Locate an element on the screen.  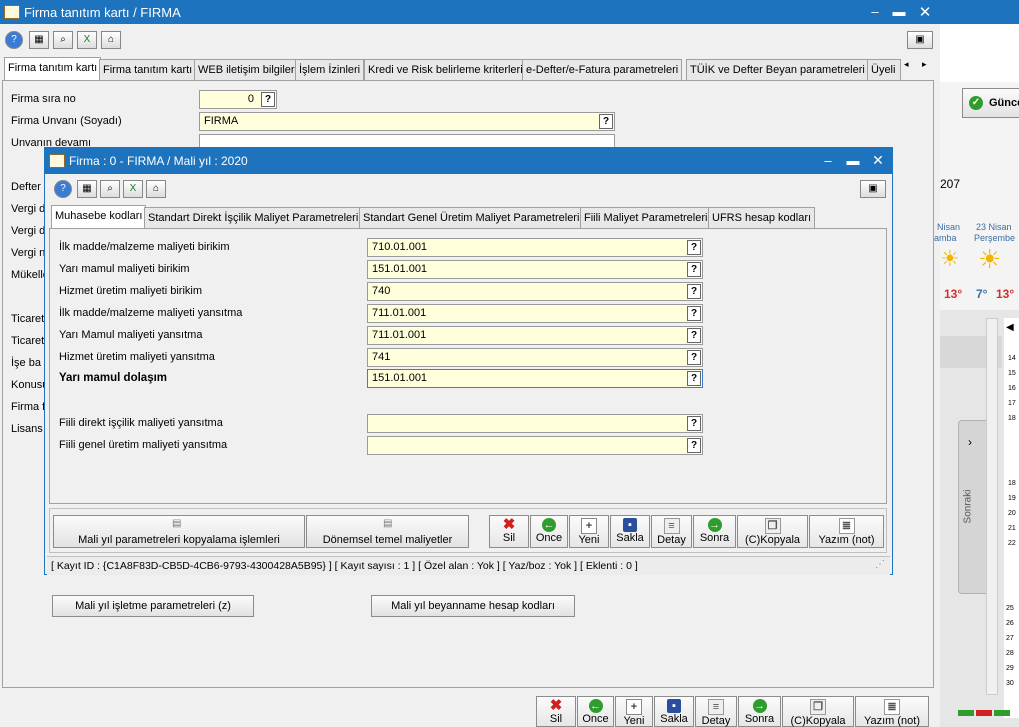
tab-muhasebe-kodlari: Muhasebe kodları is located at coordinates (99, 217).